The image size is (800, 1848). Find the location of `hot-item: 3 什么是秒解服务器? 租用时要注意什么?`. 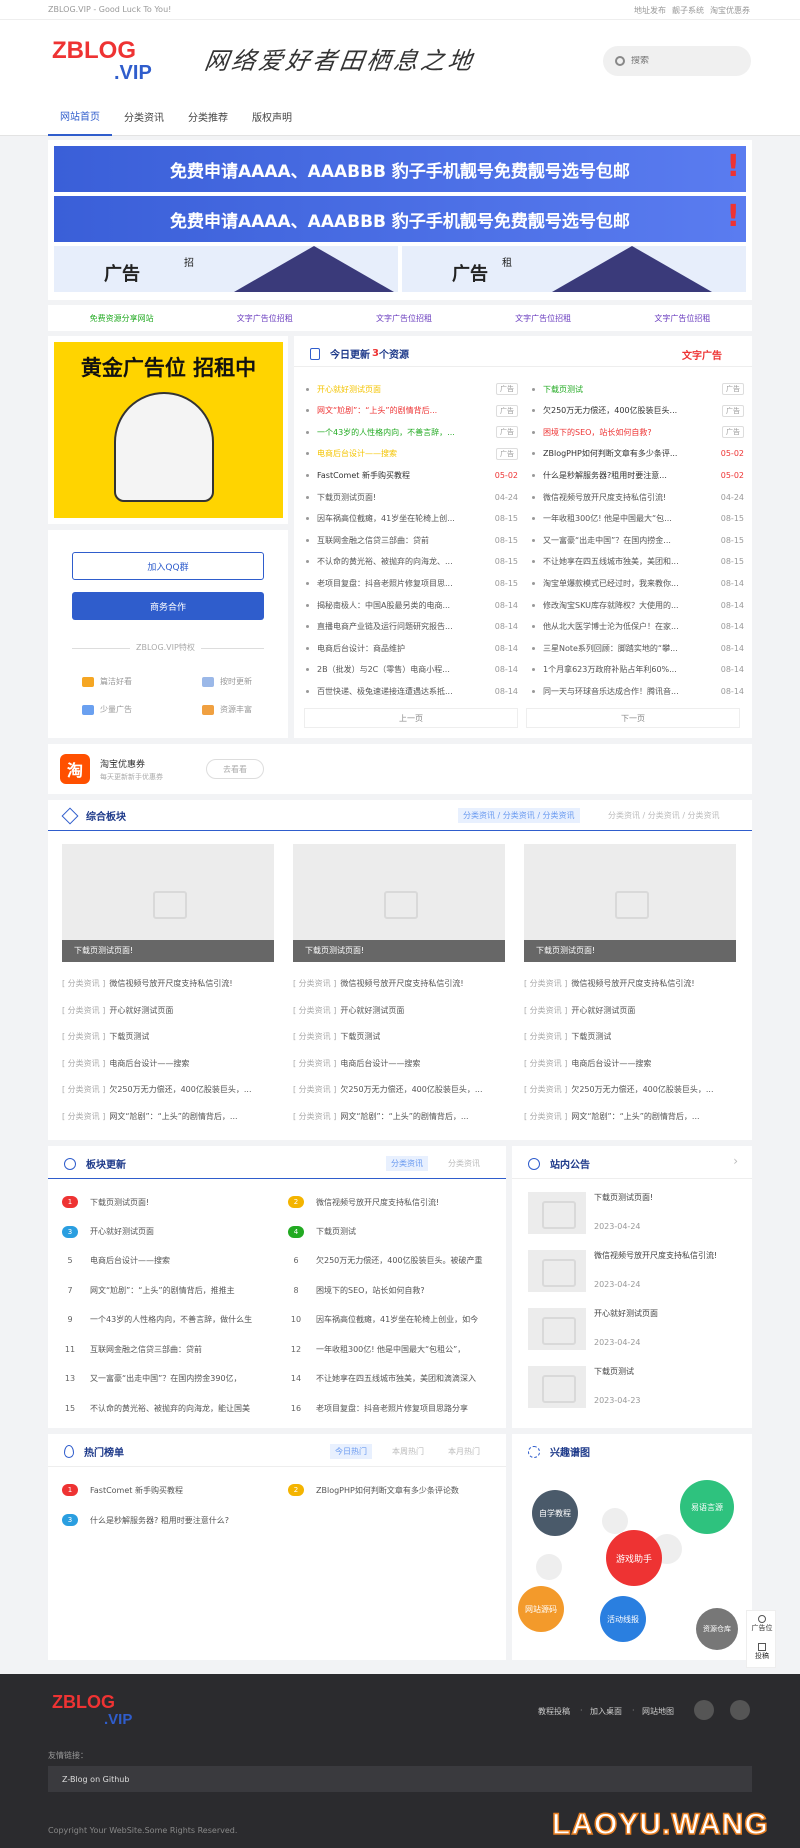

hot-item: 3 什么是秒解服务器? 租用时要注意什么? is located at coordinates (145, 1520).